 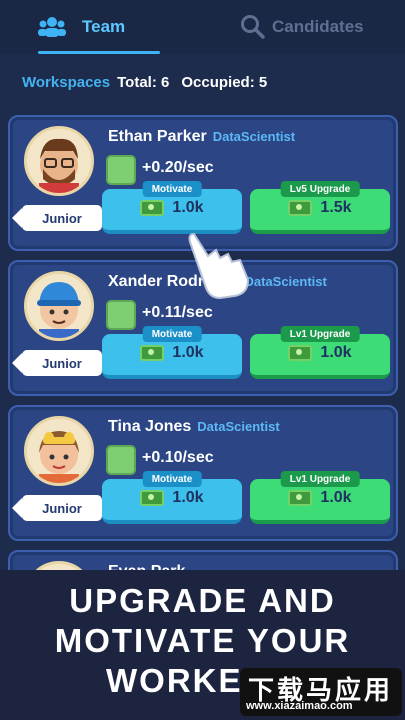 What do you see at coordinates (336, 207) in the screenshot?
I see `upgrade-cost: 1.5k` at bounding box center [336, 207].